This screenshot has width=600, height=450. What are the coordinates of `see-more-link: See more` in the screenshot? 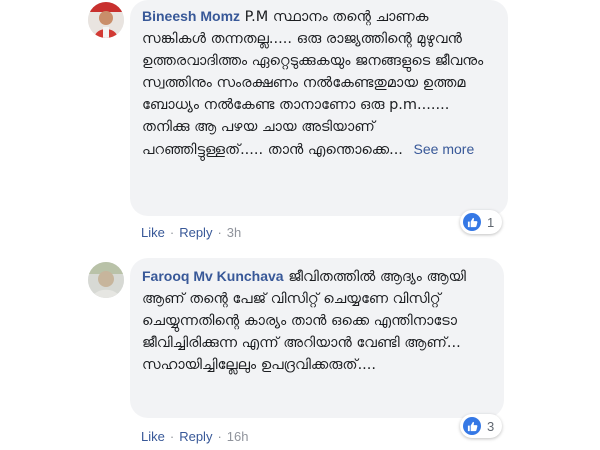 It's located at (444, 149).